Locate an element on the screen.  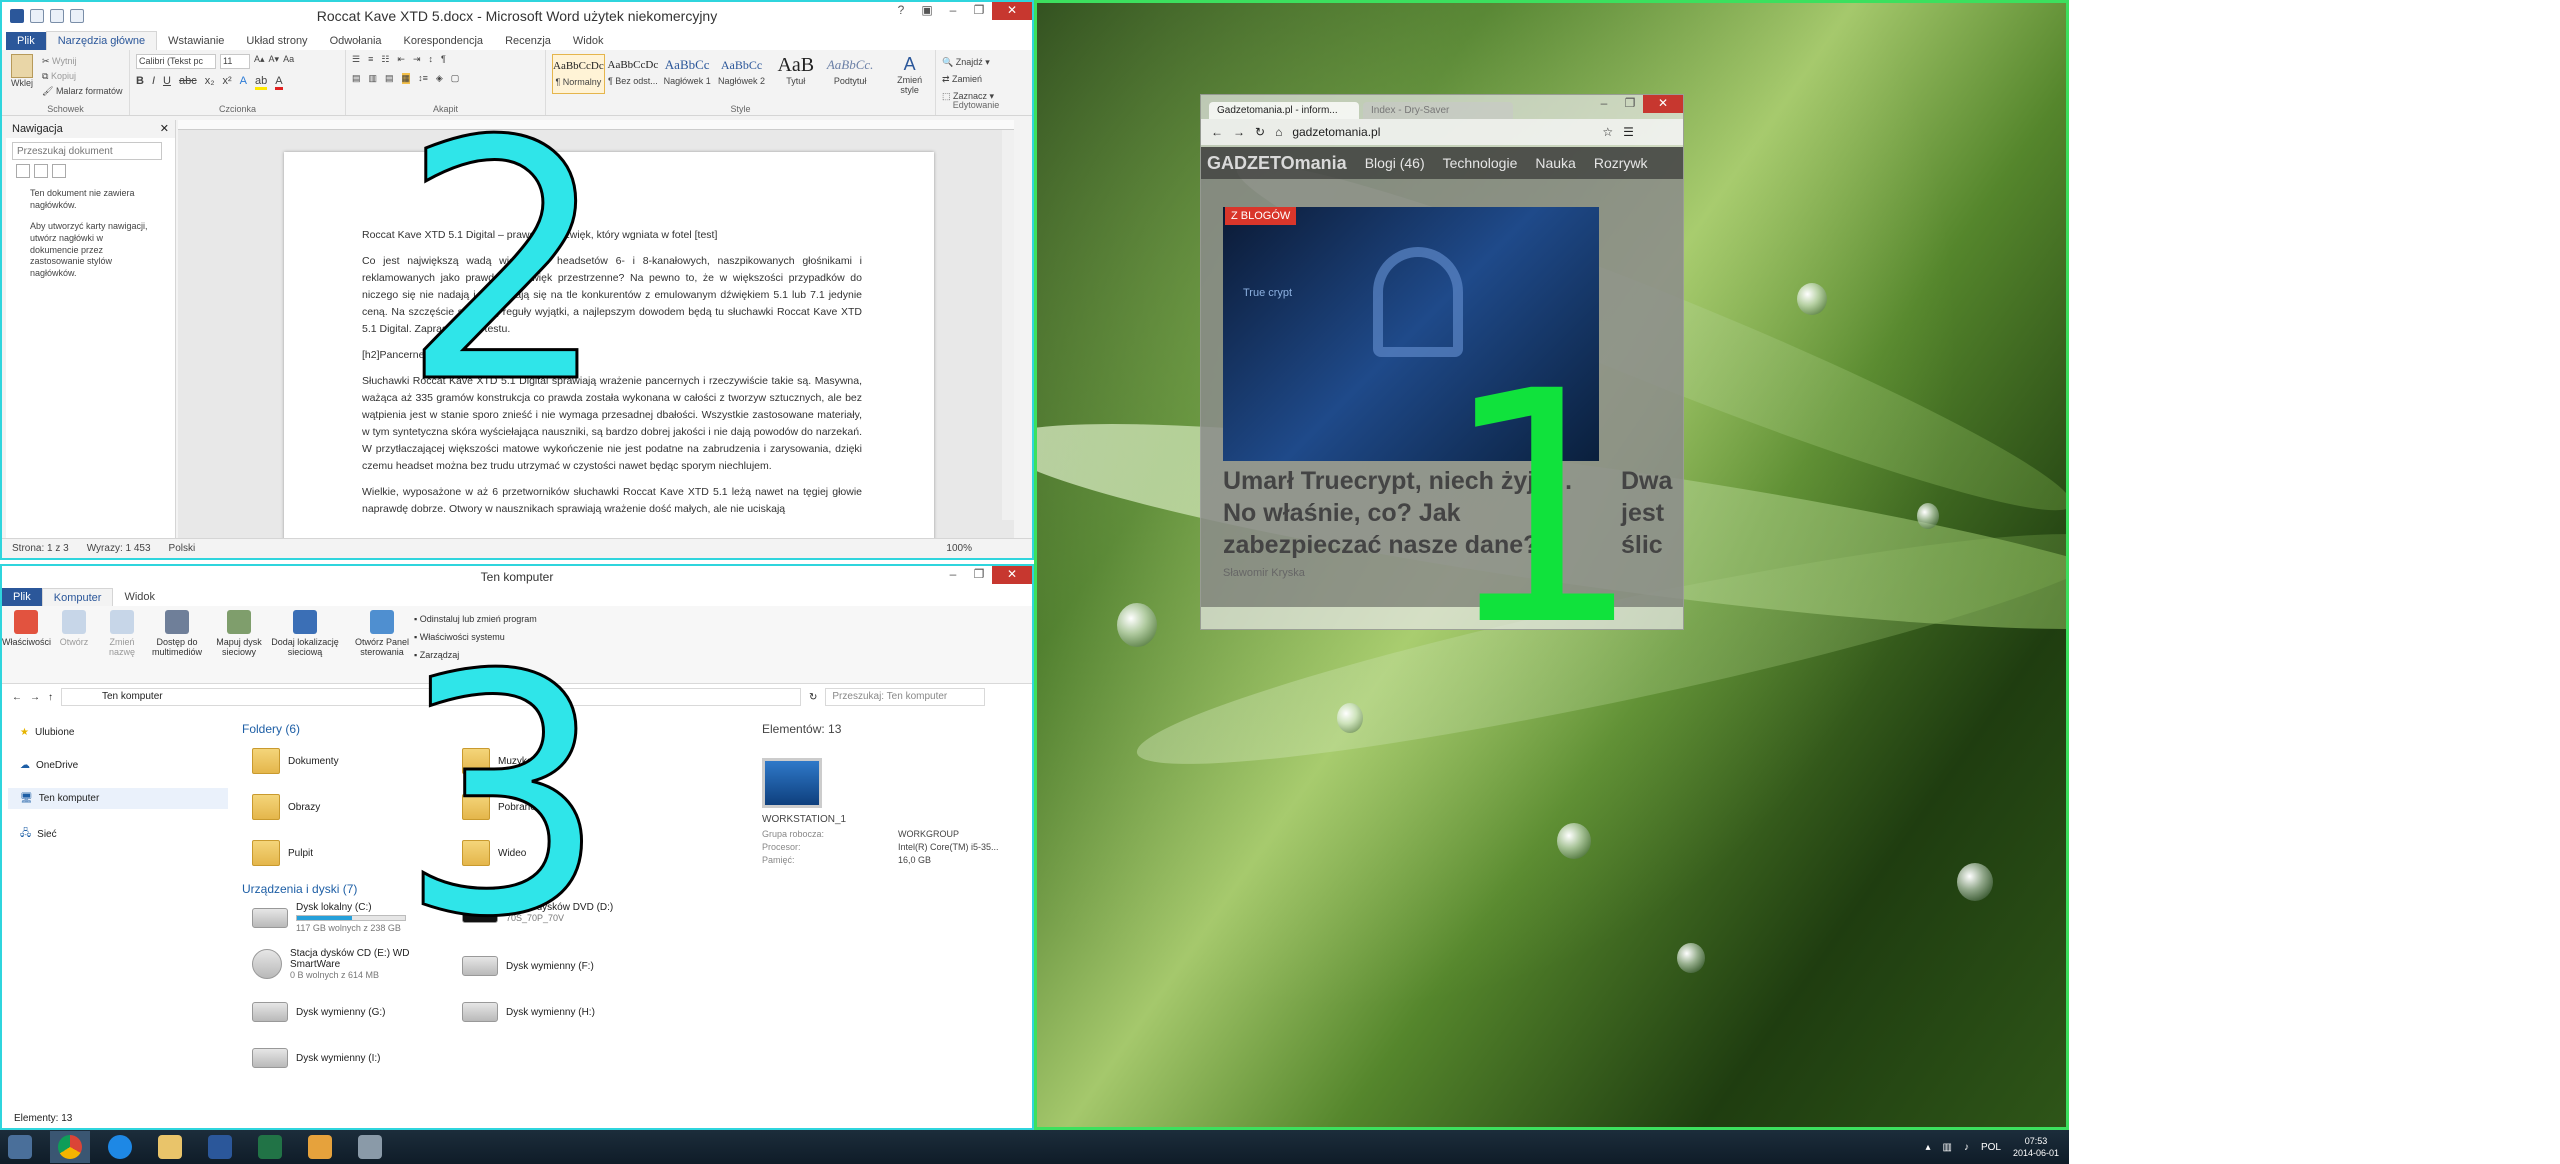
clock: 07:53 2014-06-01 is located at coordinates (2036, 1147).